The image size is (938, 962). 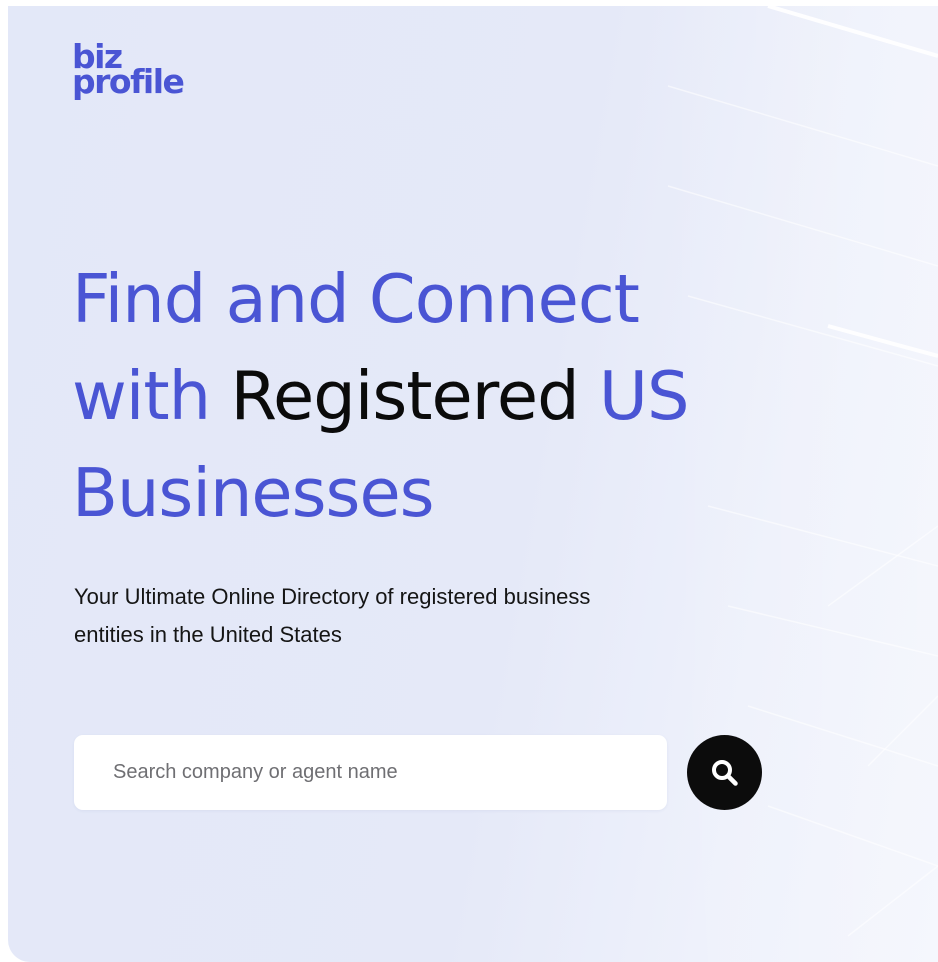 What do you see at coordinates (404, 396) in the screenshot?
I see `headline-highlight: Registered` at bounding box center [404, 396].